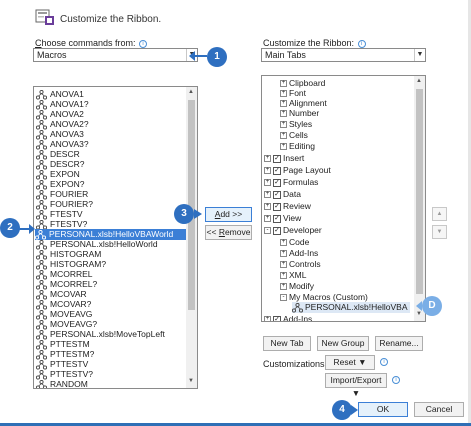  I want to click on ribbon-tree-node: + ✓ Formulas, so click(291, 182).